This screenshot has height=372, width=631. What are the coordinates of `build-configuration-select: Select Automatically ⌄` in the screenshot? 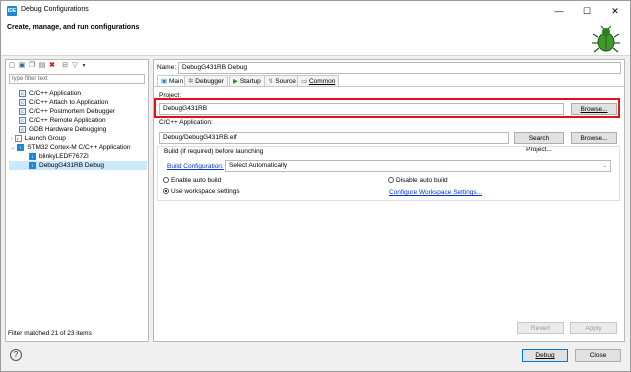 It's located at (418, 166).